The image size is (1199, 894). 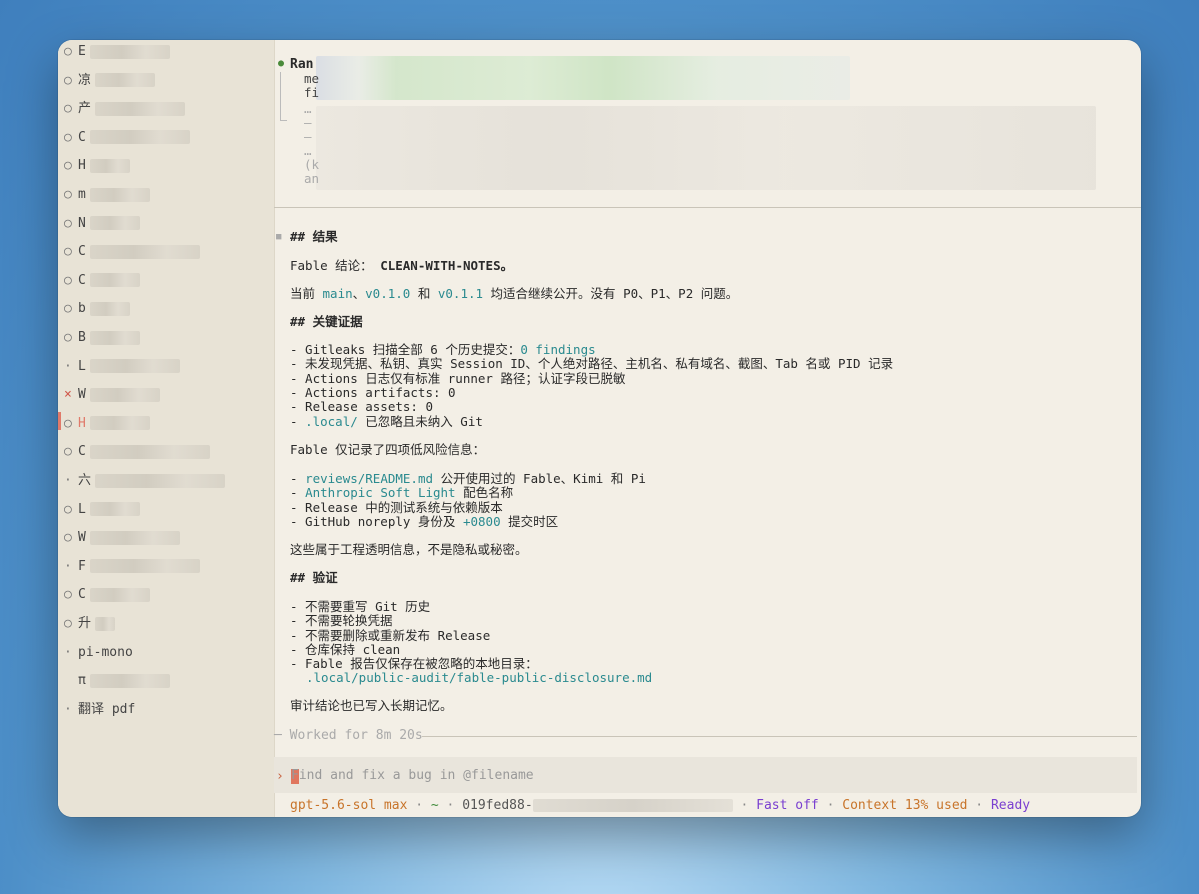 What do you see at coordinates (164, 109) in the screenshot?
I see `sidebar-item: ○ 产` at bounding box center [164, 109].